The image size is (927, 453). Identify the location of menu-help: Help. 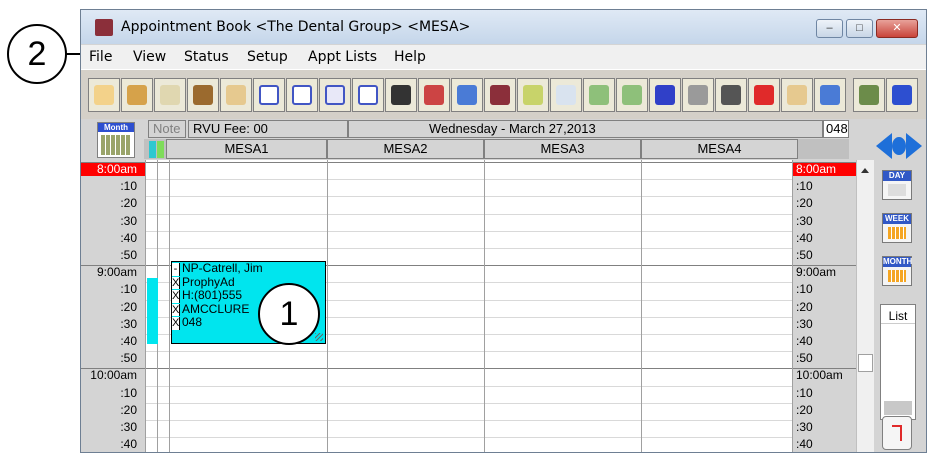
(410, 57).